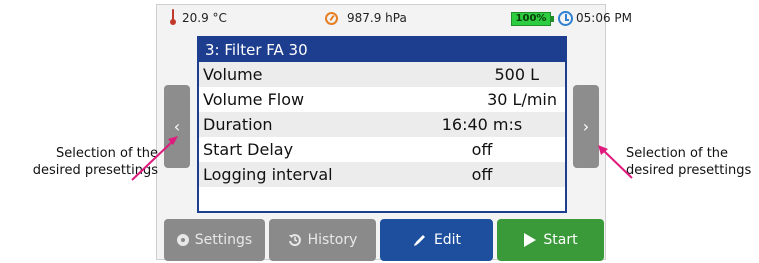 This screenshot has height=263, width=759. I want to click on annotation-arrow-right, so click(617, 164).